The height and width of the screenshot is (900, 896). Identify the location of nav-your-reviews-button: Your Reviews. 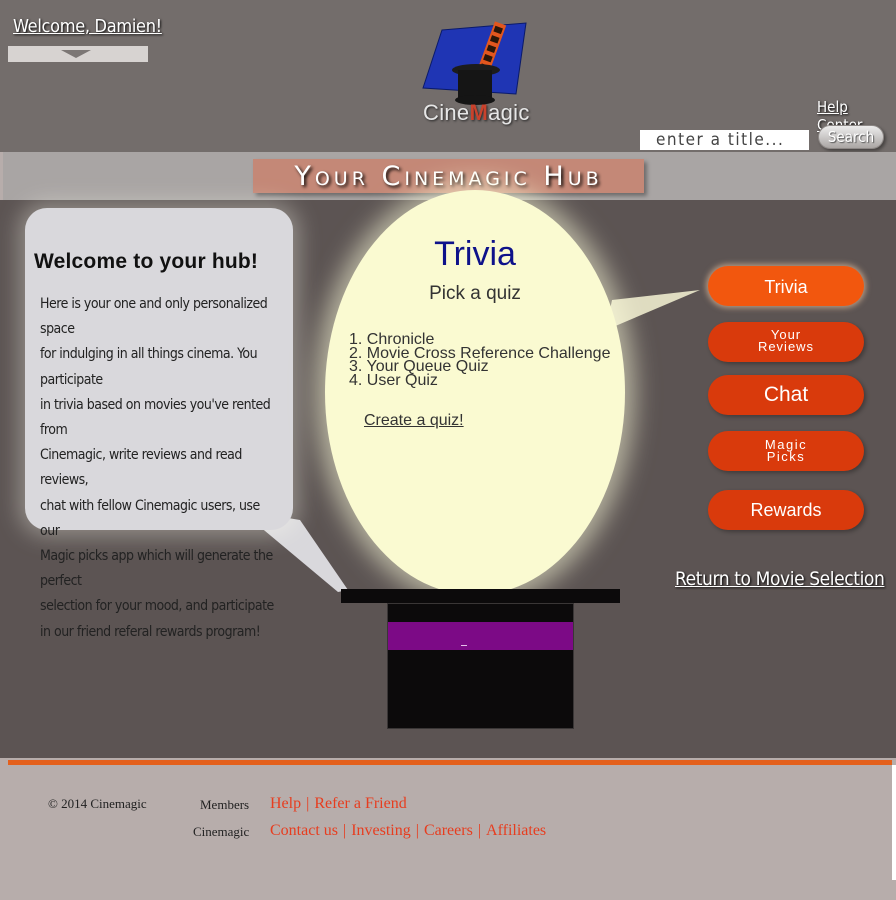
(786, 342).